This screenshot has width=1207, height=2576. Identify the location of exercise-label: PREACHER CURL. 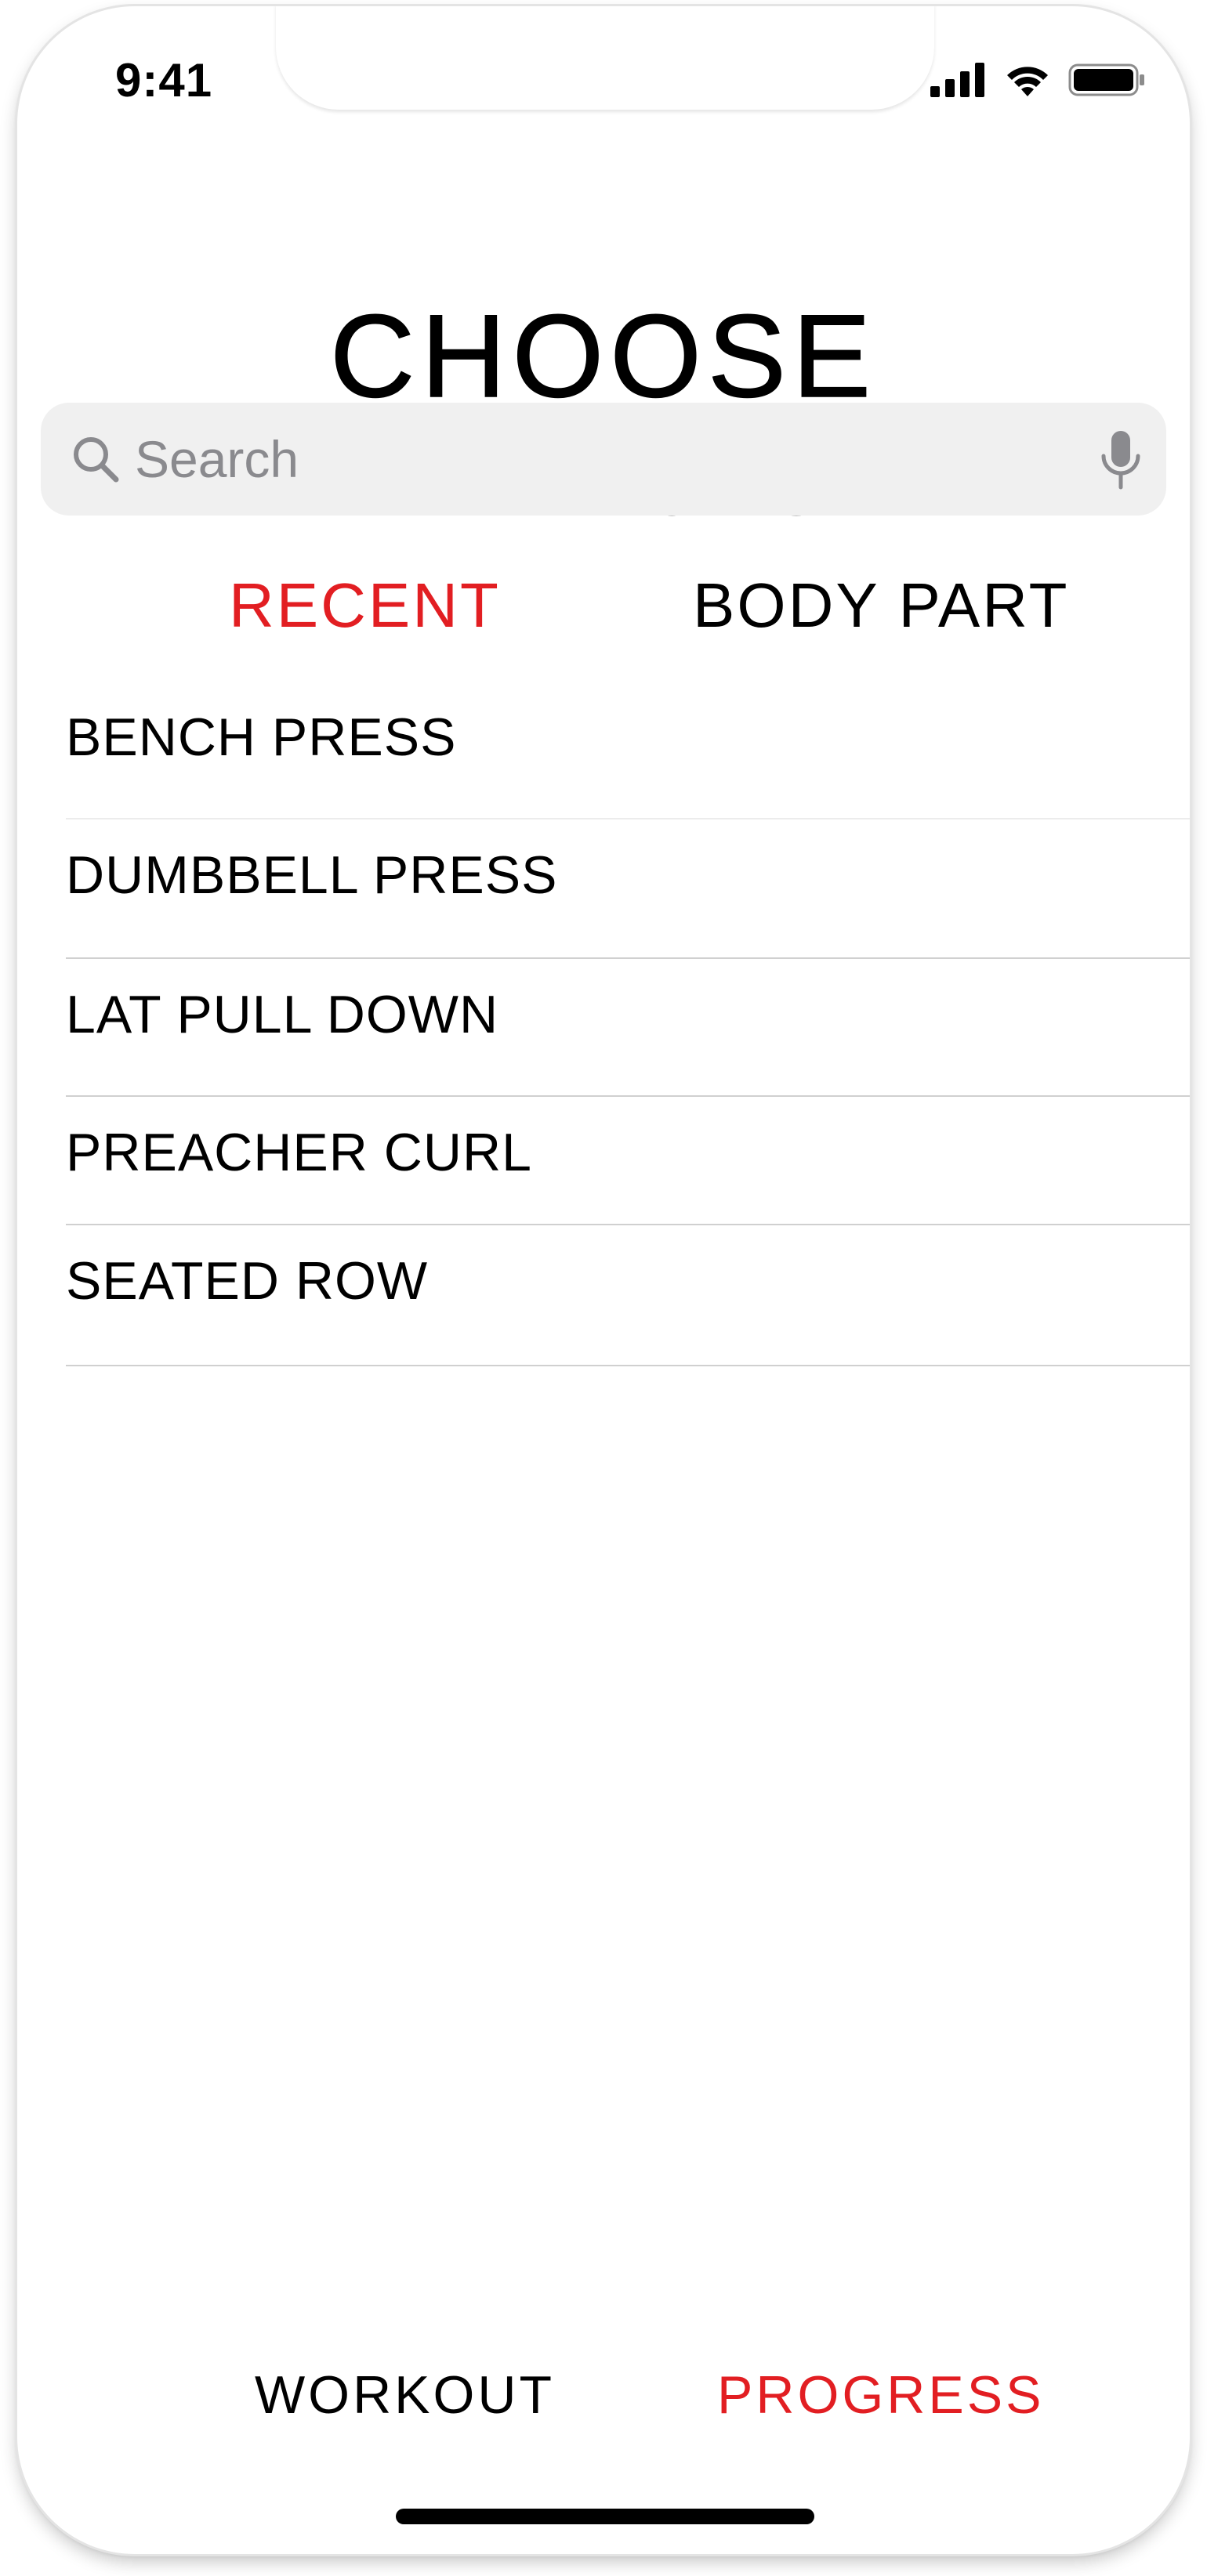
(299, 1153).